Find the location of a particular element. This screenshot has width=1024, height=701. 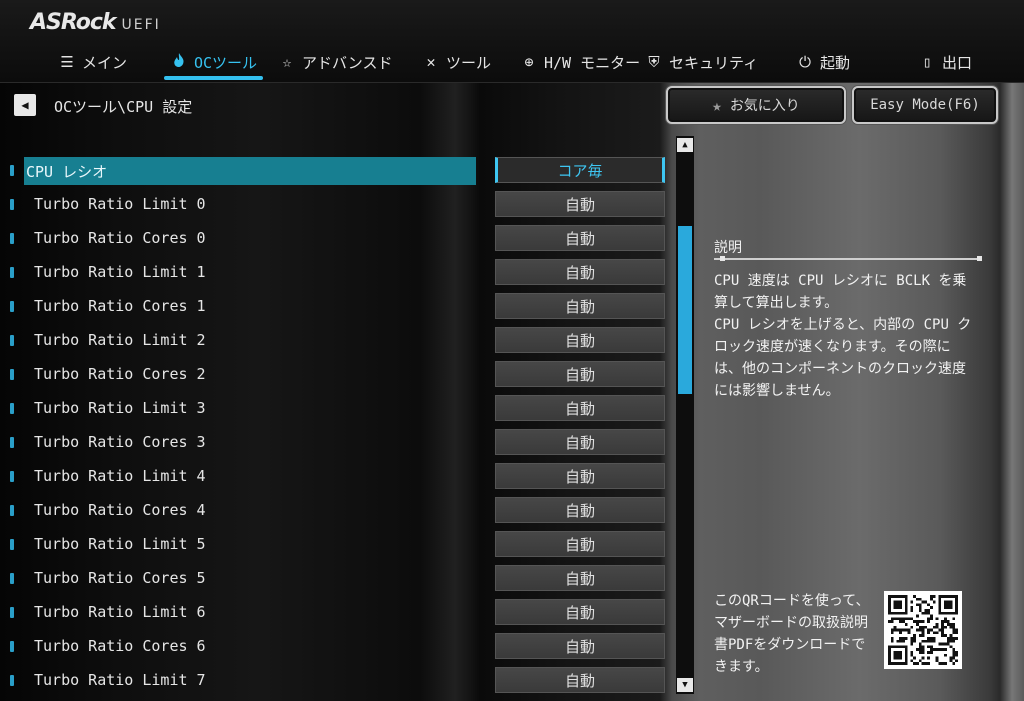

favorites-label: お気に入り is located at coordinates (764, 106).